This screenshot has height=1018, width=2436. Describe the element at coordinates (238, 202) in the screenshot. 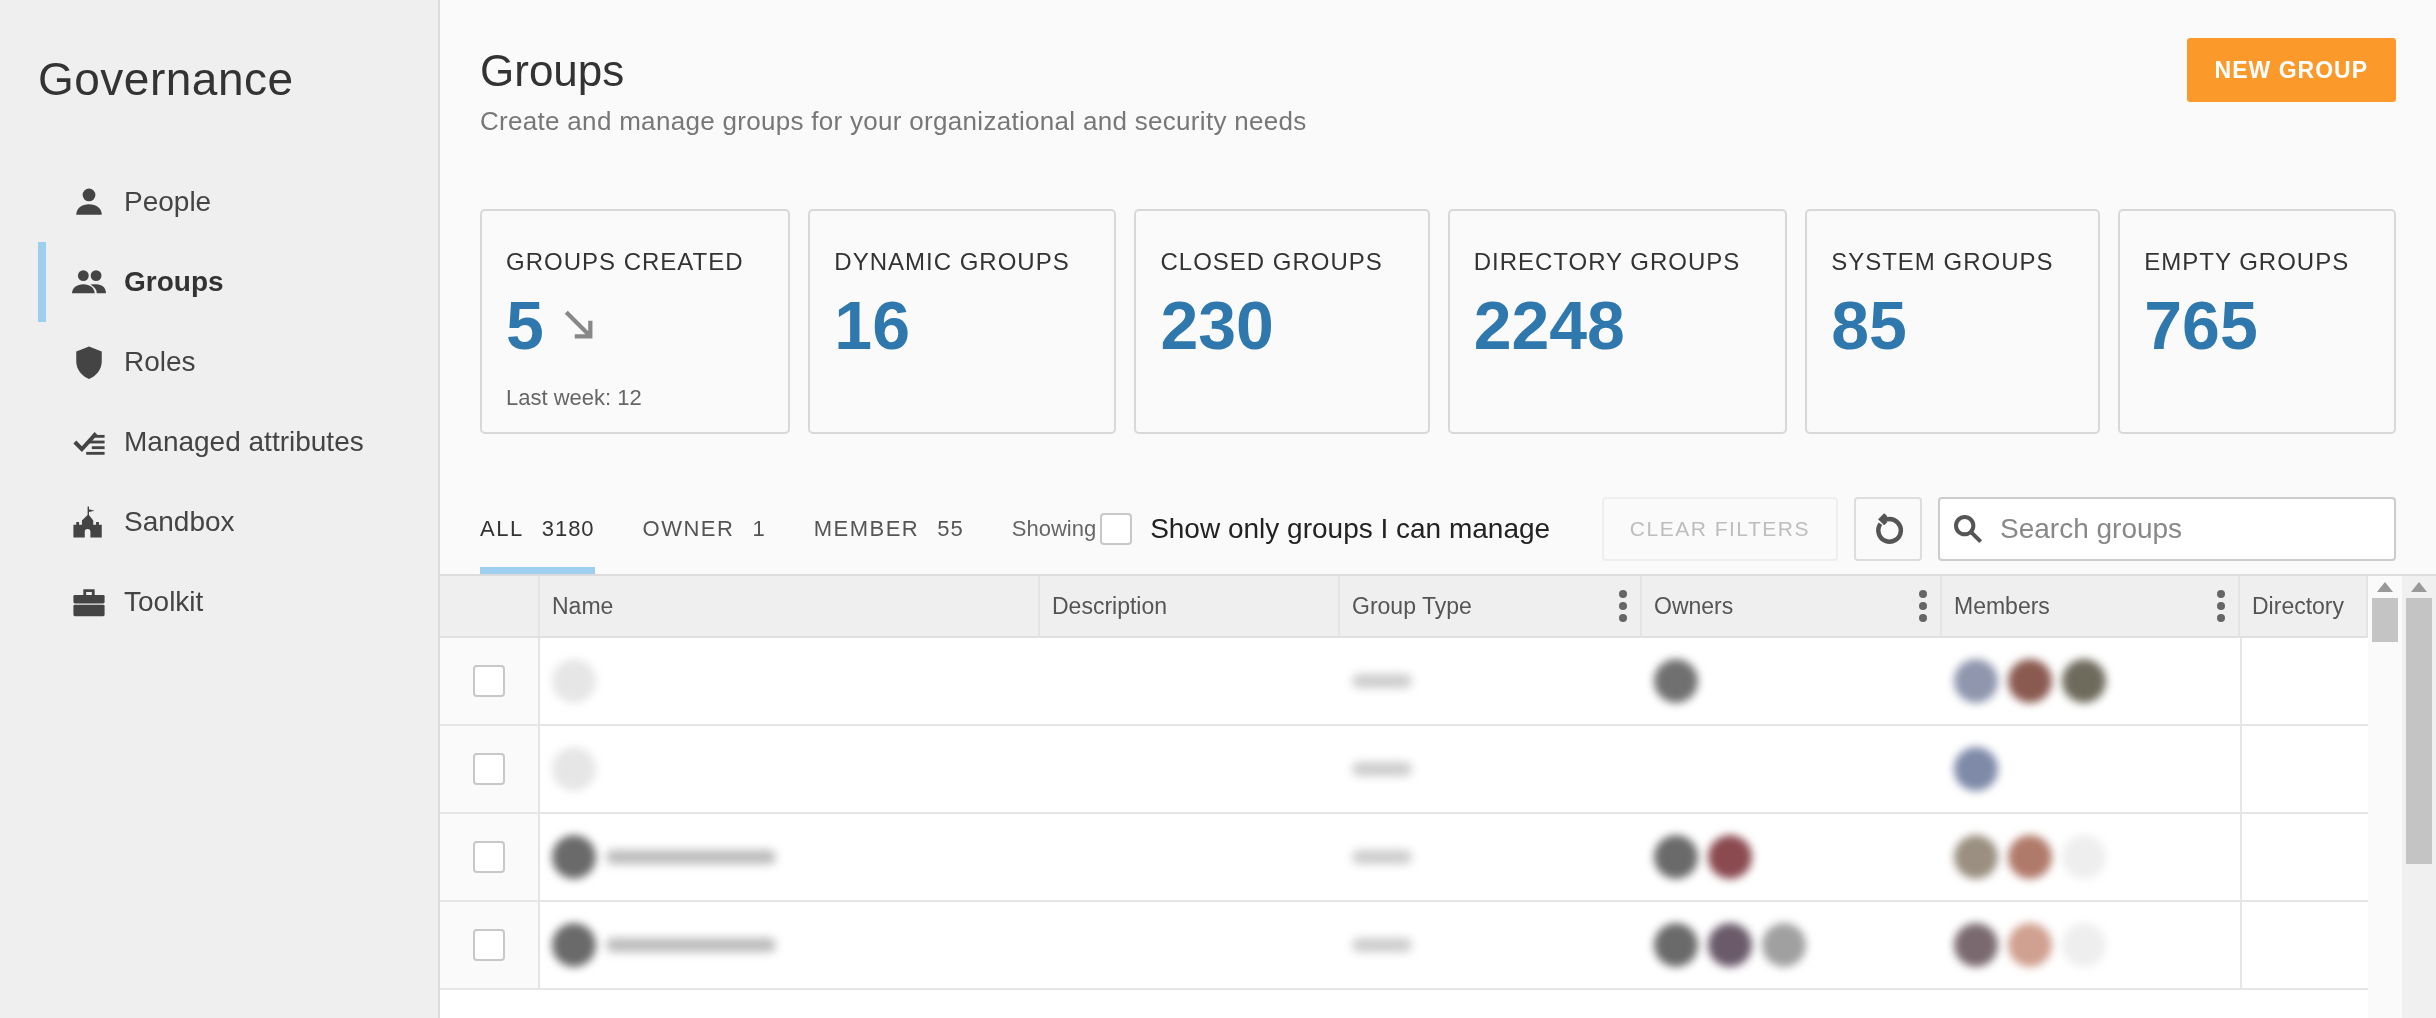

I see `sidebar-item: People` at that location.